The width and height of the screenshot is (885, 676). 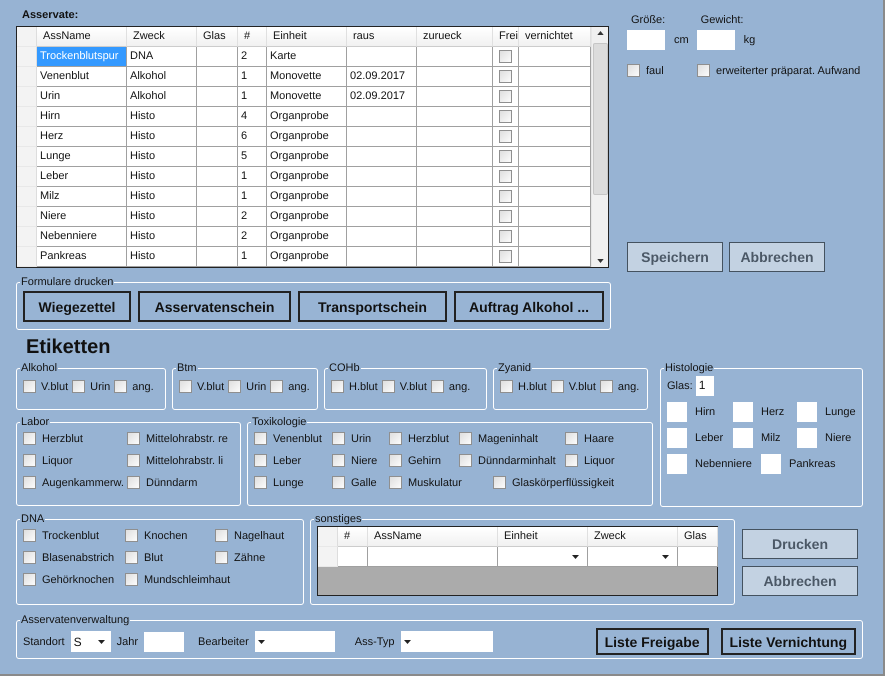 I want to click on table-cell: Herz, so click(x=82, y=137).